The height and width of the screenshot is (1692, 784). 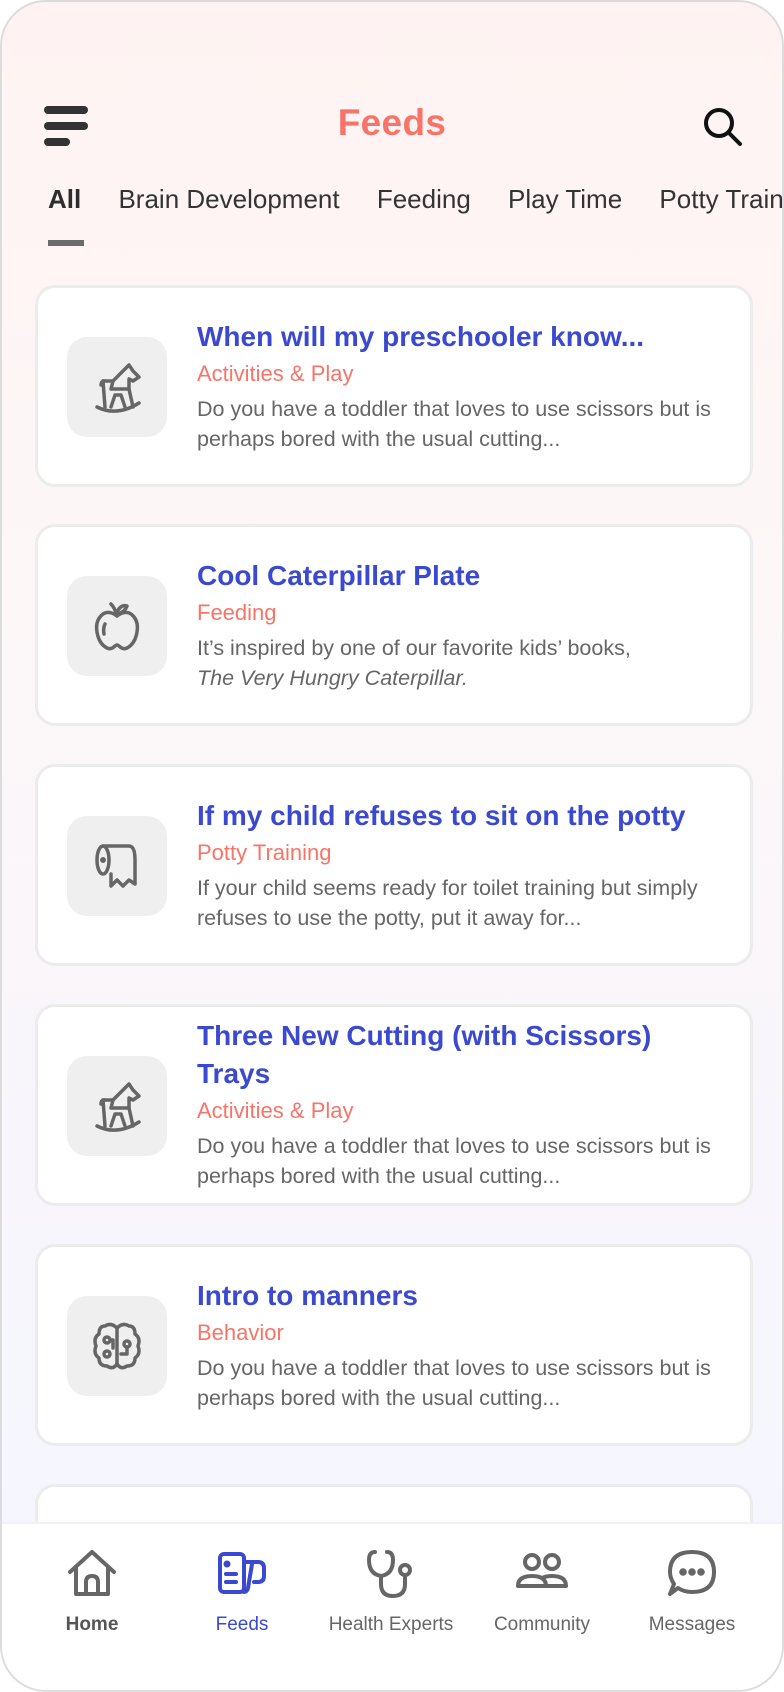 I want to click on tab-play-time: Play Time, so click(x=565, y=199).